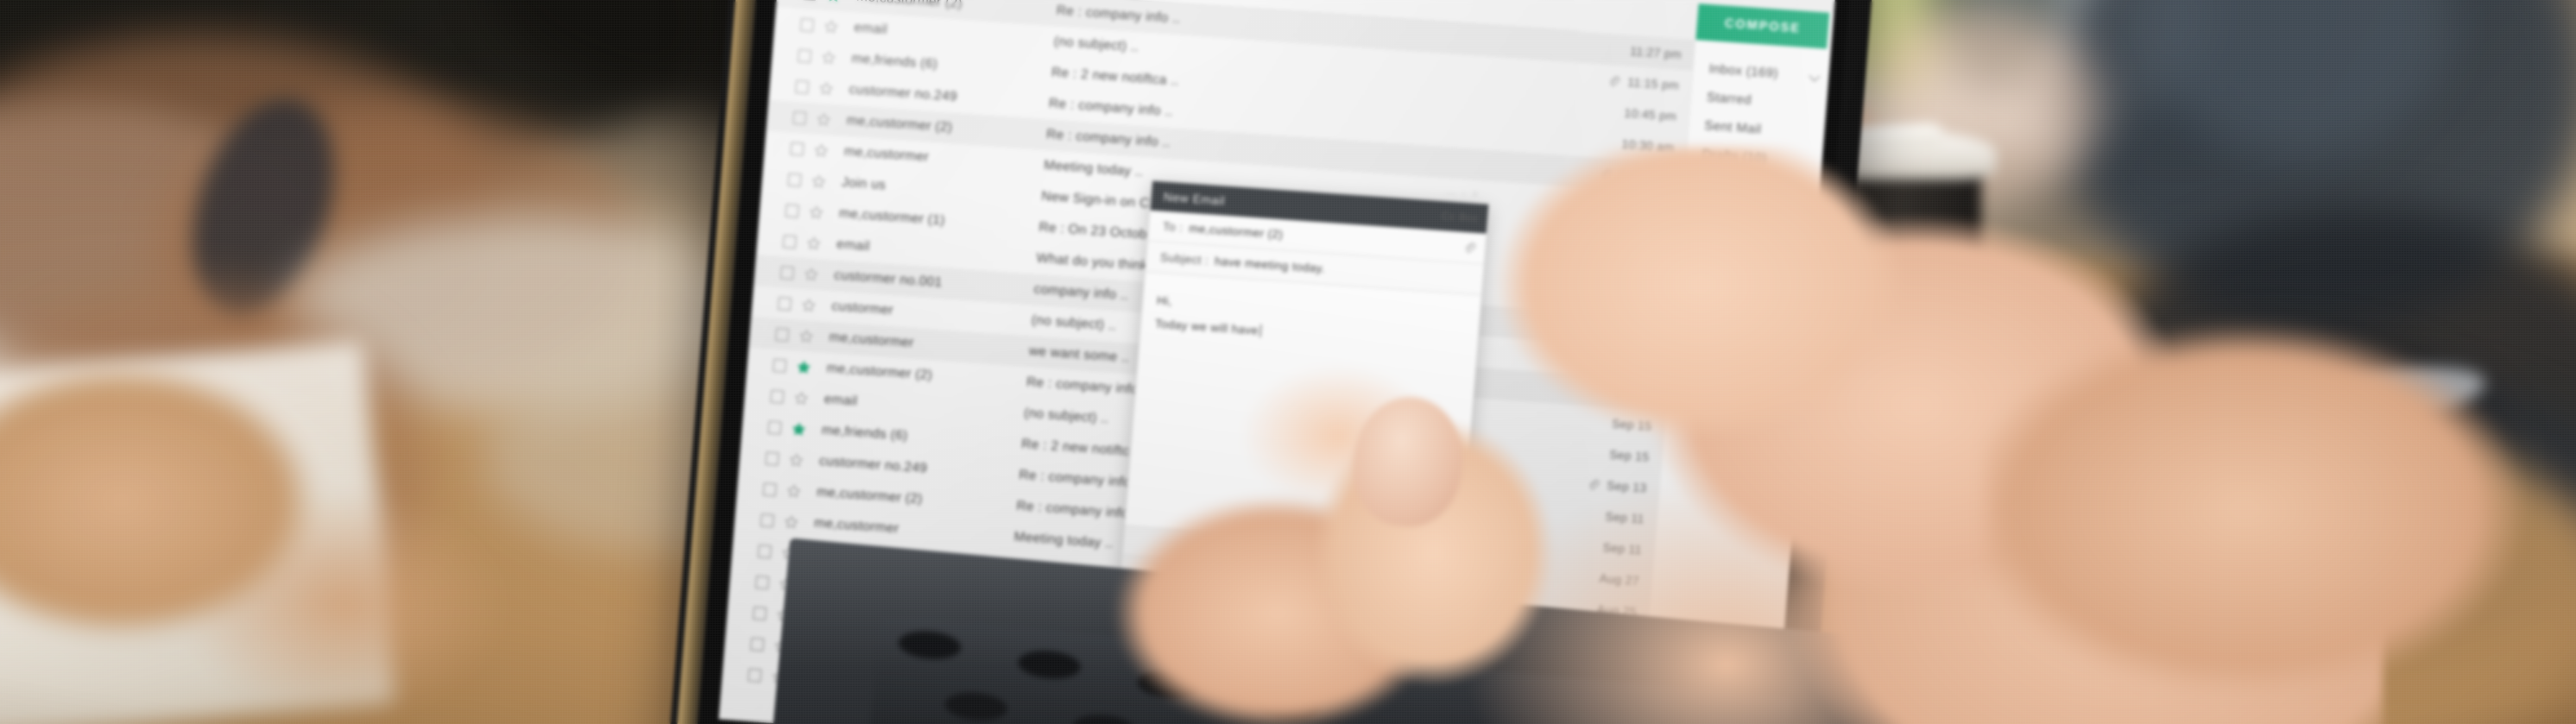 Image resolution: width=2576 pixels, height=724 pixels. What do you see at coordinates (1646, 176) in the screenshot?
I see `row-date: 09:01 am` at bounding box center [1646, 176].